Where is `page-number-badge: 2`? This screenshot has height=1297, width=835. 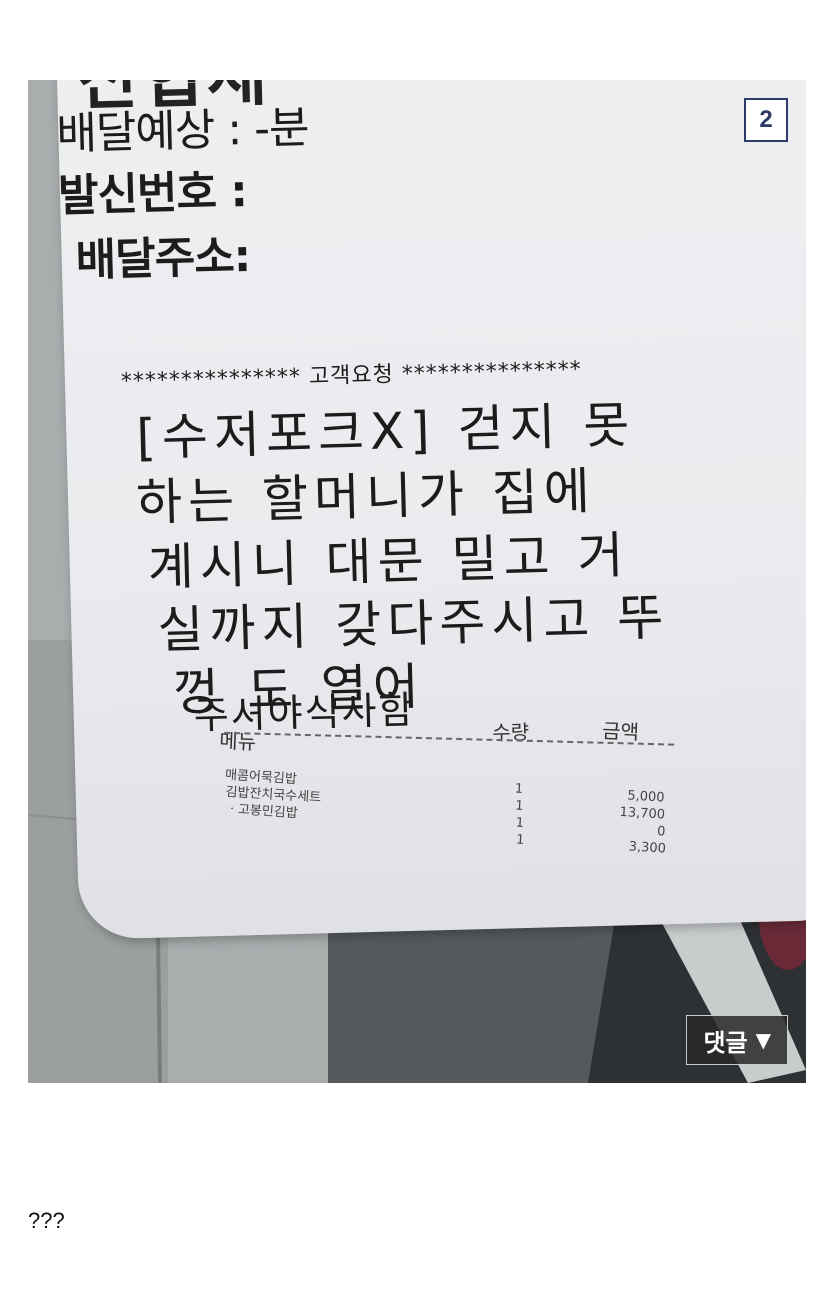 page-number-badge: 2 is located at coordinates (766, 120).